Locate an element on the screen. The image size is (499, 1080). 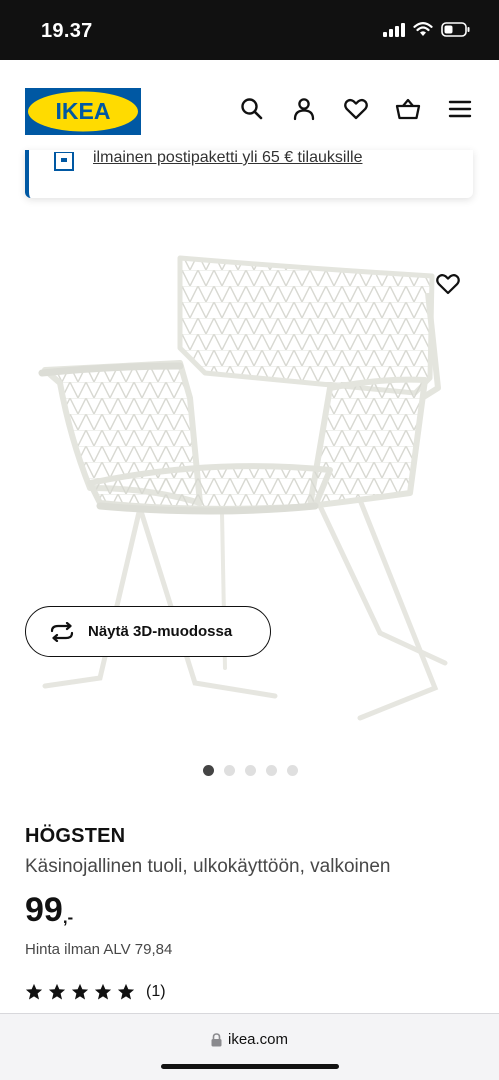
delivery-box-icon is located at coordinates (64, 161).